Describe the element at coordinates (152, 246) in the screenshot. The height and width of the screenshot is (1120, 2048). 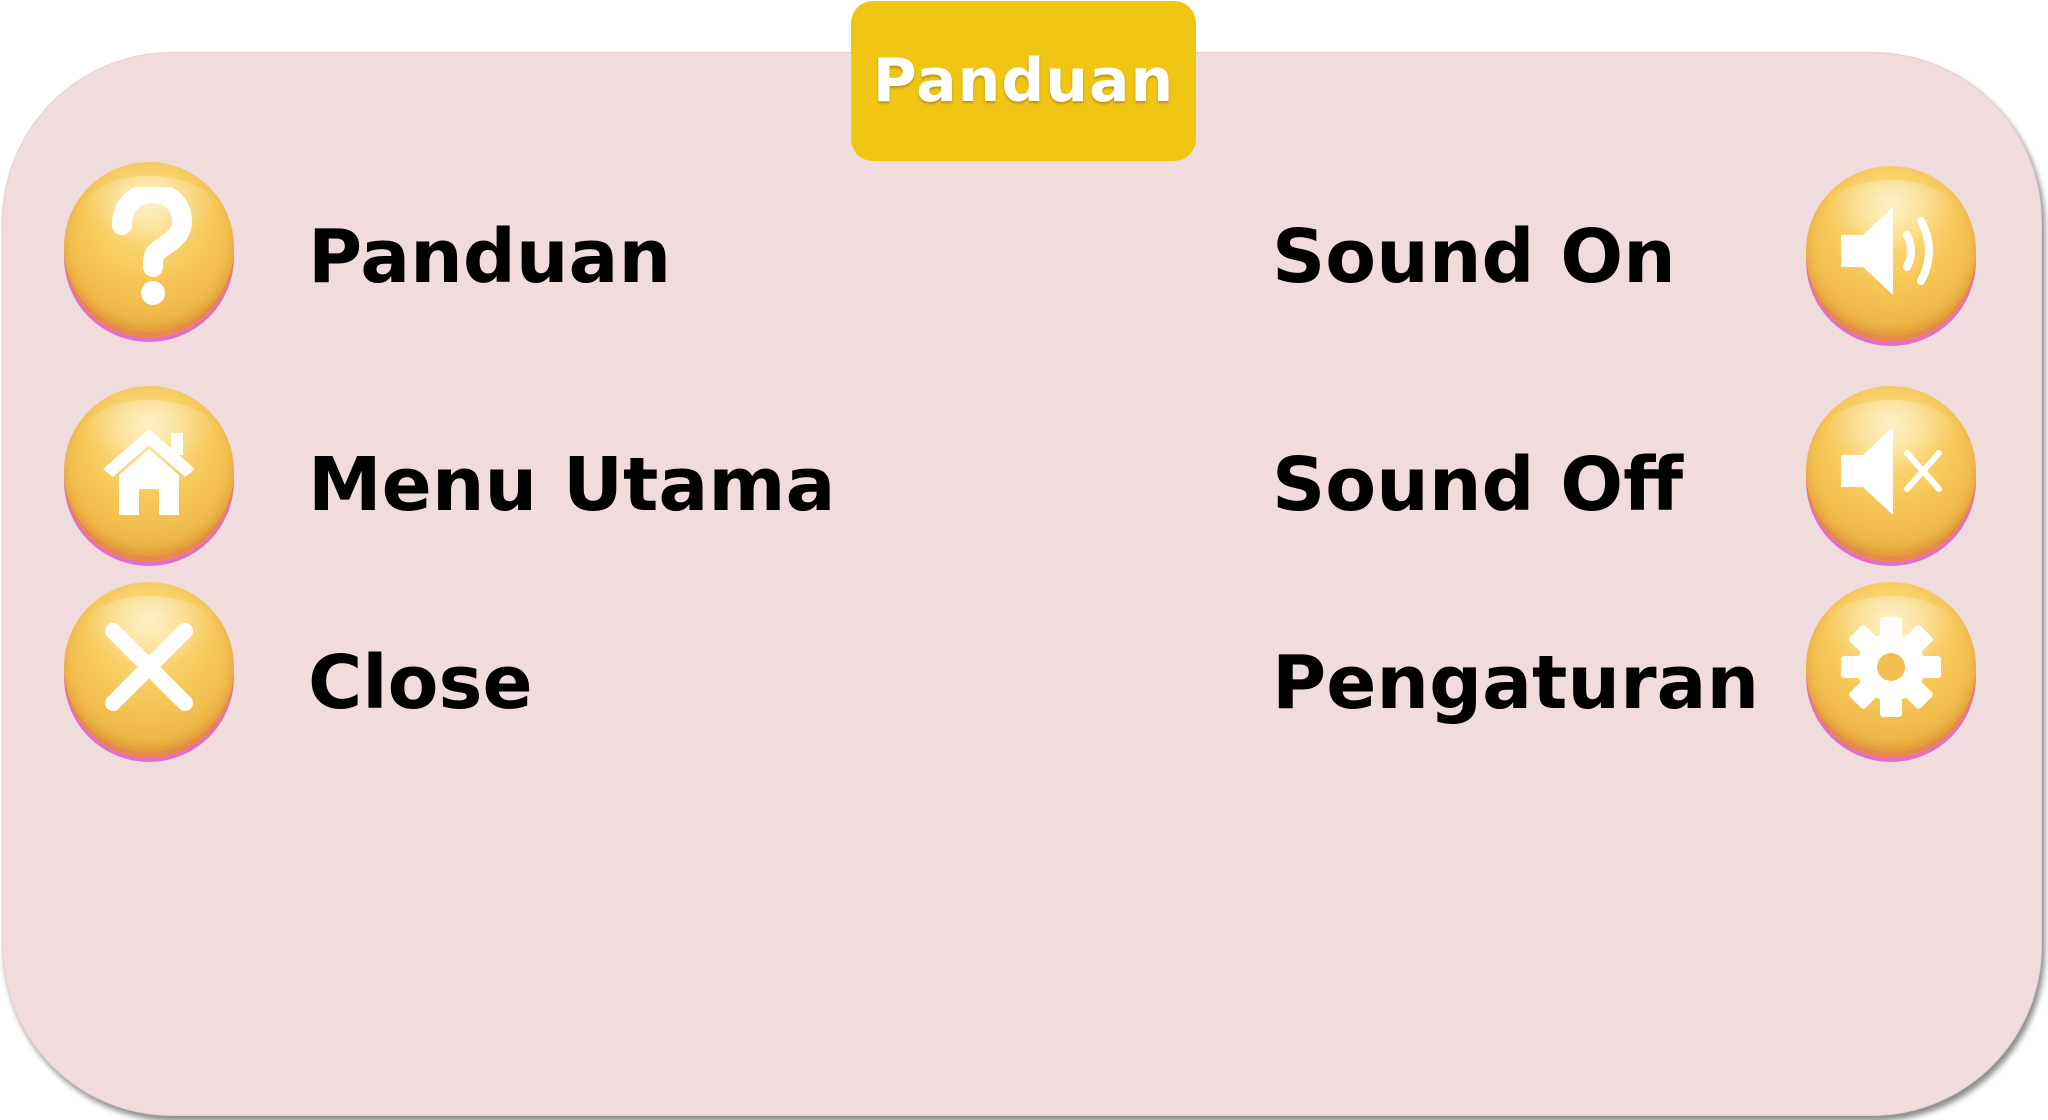
I see `question-icon` at that location.